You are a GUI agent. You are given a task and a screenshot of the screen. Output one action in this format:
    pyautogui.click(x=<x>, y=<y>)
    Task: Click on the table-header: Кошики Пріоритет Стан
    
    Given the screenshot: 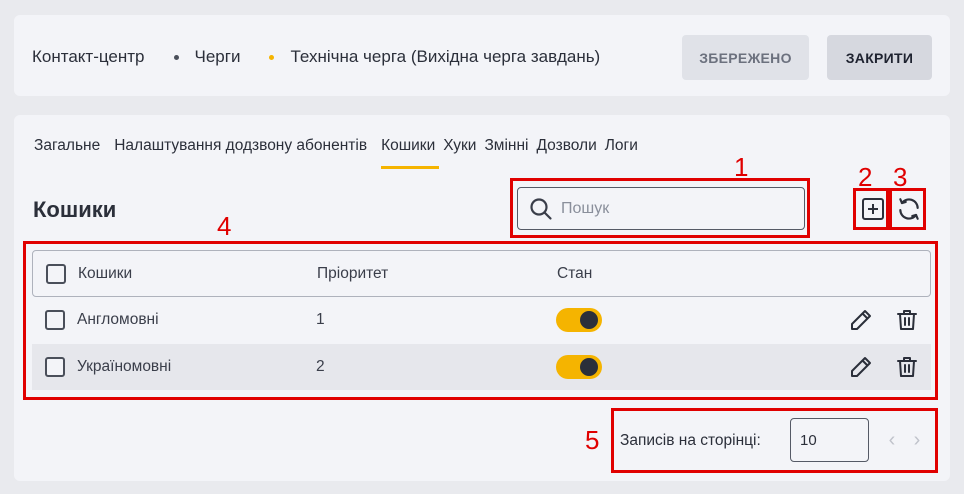 What is the action you would take?
    pyautogui.click(x=481, y=273)
    